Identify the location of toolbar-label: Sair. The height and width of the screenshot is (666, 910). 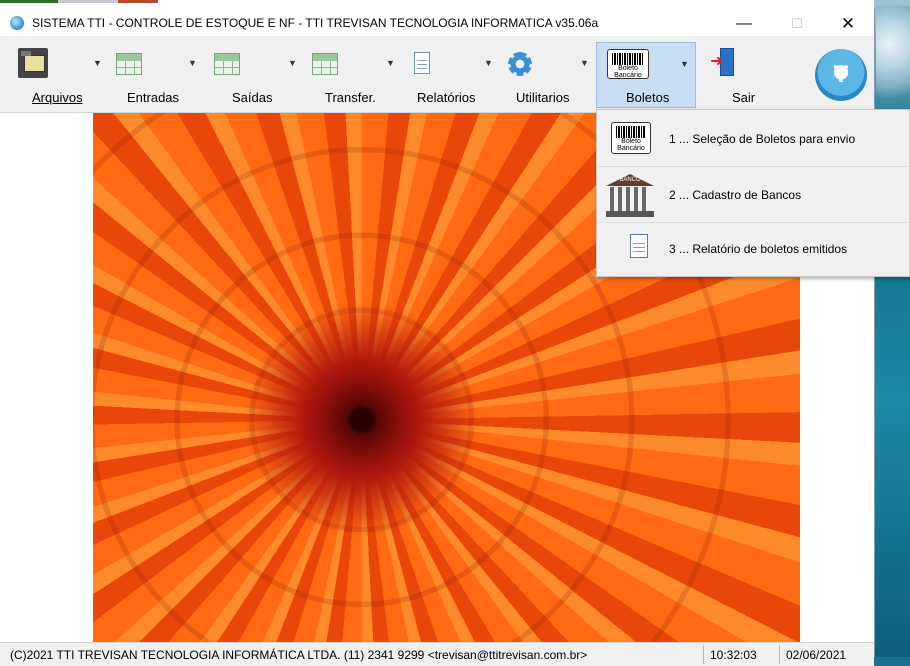
(744, 97).